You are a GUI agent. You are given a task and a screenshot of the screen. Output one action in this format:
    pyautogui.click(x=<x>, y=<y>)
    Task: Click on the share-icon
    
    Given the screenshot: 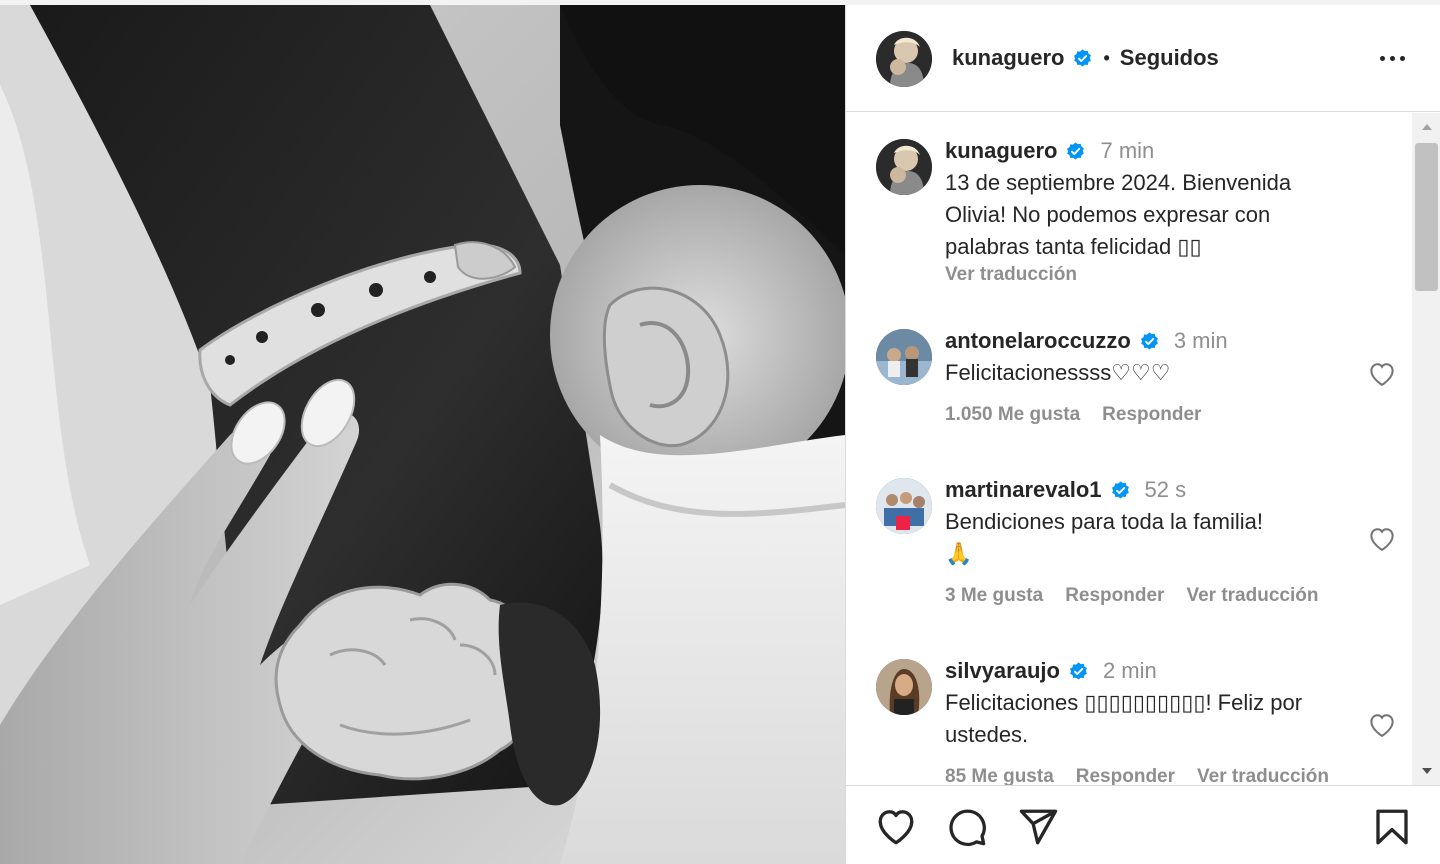 What is the action you would take?
    pyautogui.click(x=1038, y=827)
    